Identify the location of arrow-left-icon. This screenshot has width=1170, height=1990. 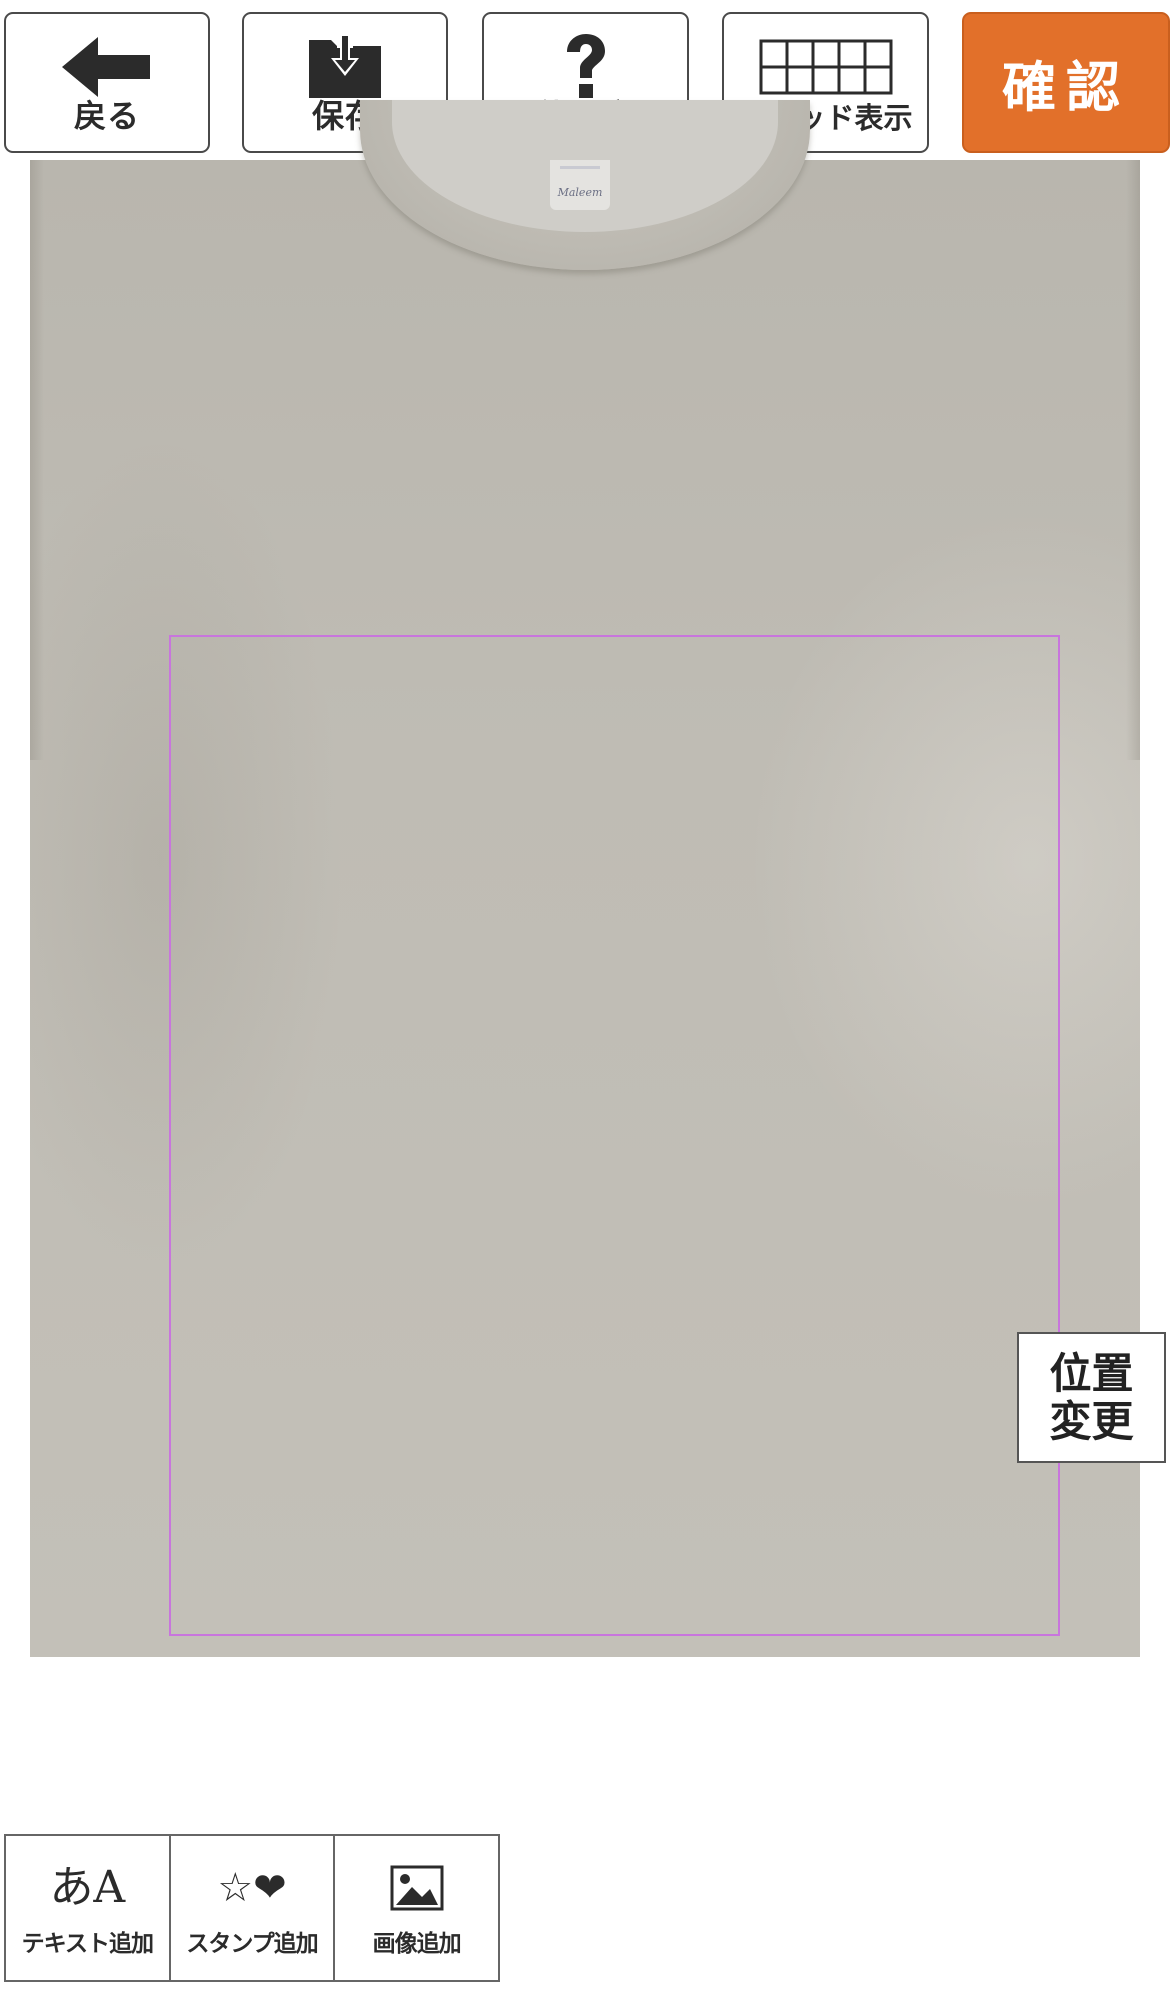
(107, 67).